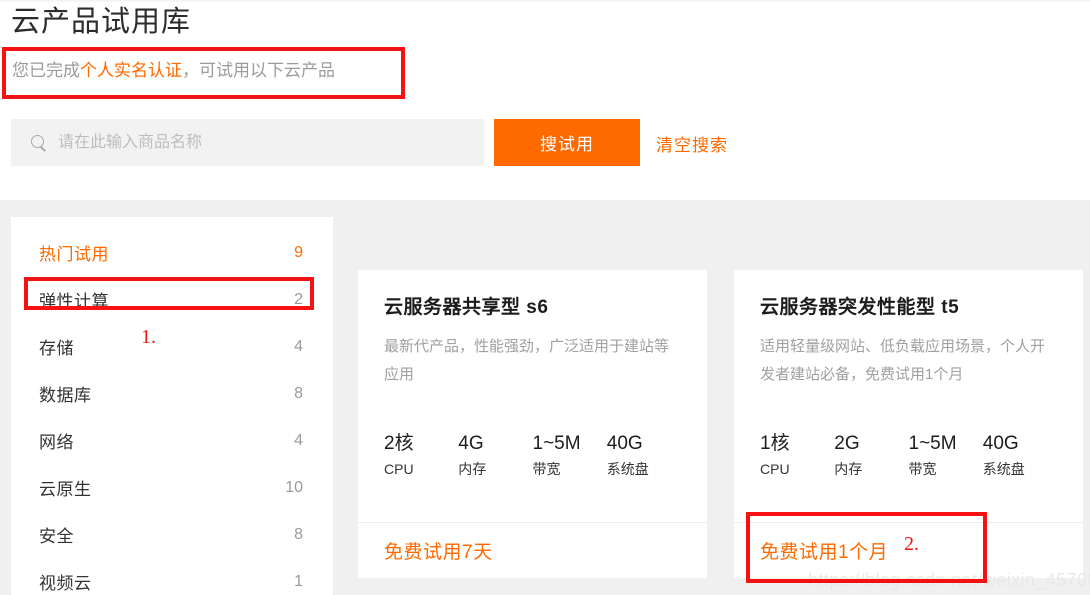  What do you see at coordinates (56, 348) in the screenshot?
I see `sidebar-item-label: 存储` at bounding box center [56, 348].